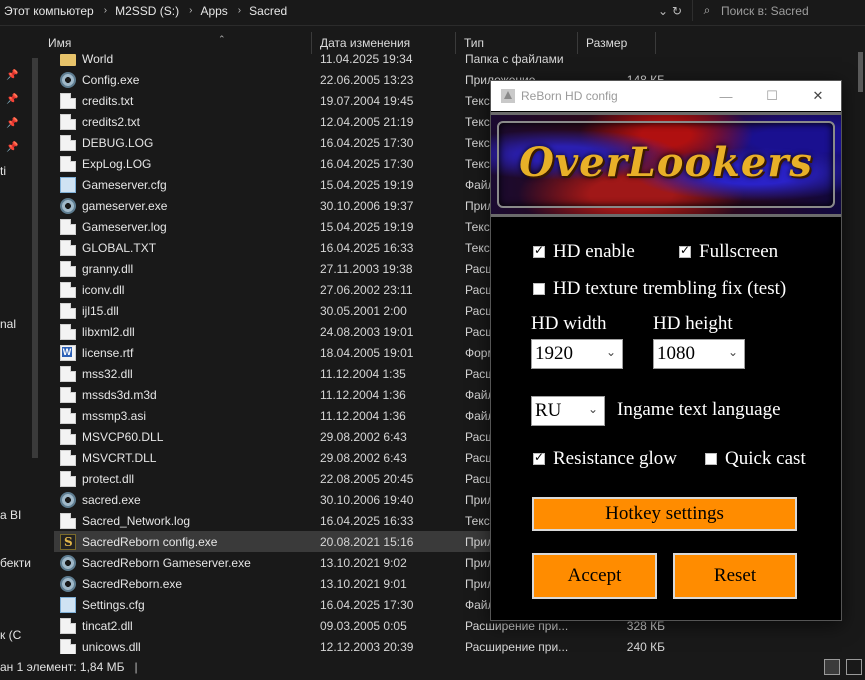 The width and height of the screenshot is (865, 680). I want to click on accept-button: Accept, so click(594, 576).